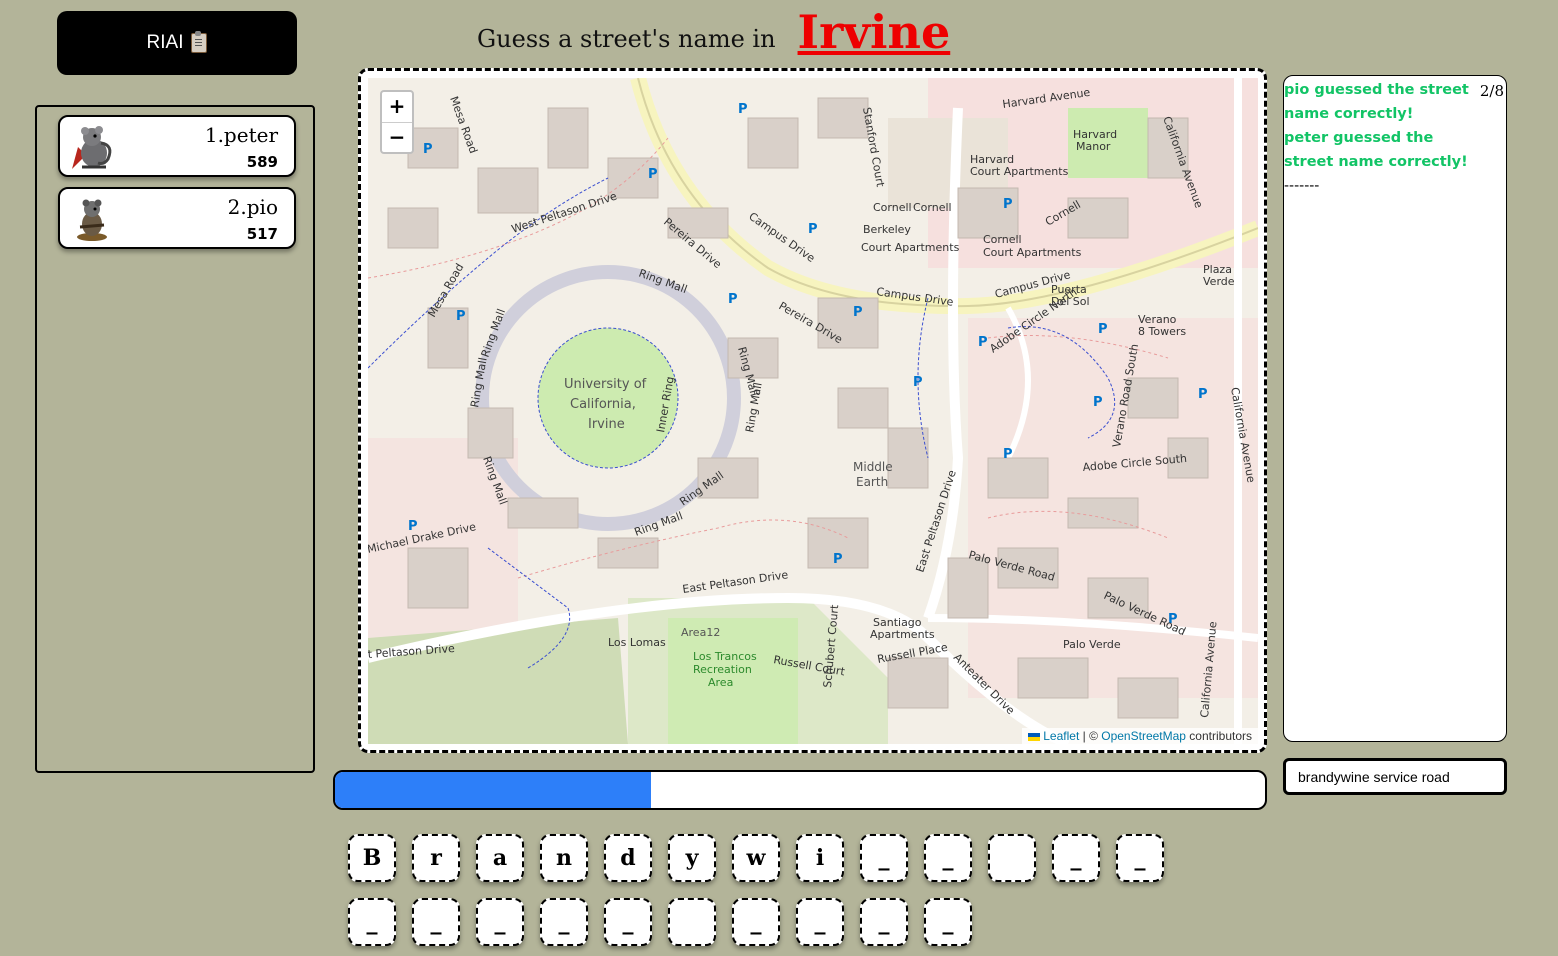 This screenshot has height=956, width=1558. Describe the element at coordinates (1070, 301) in the screenshot. I see `svg-text: Del Sol` at that location.